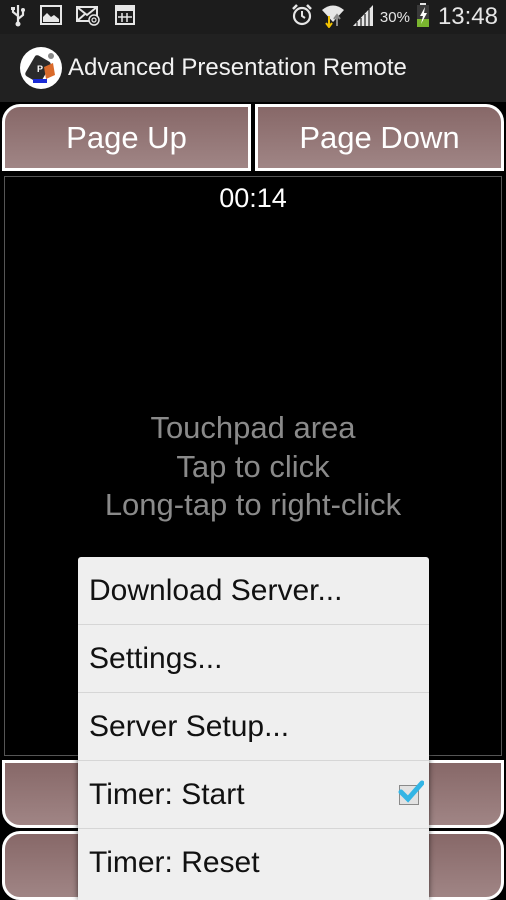 Image resolution: width=506 pixels, height=900 pixels. I want to click on menu-item-timer-start: Timer: Start, so click(253, 795).